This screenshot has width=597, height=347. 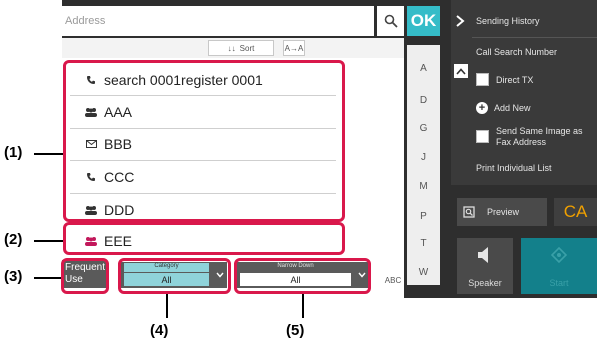 I want to click on abc-toggle-button: ABC, so click(x=393, y=280).